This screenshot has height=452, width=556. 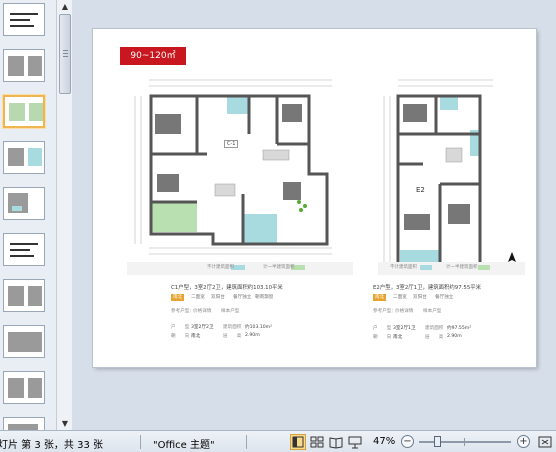 I want to click on zoom-slider-thumb, so click(x=437, y=441).